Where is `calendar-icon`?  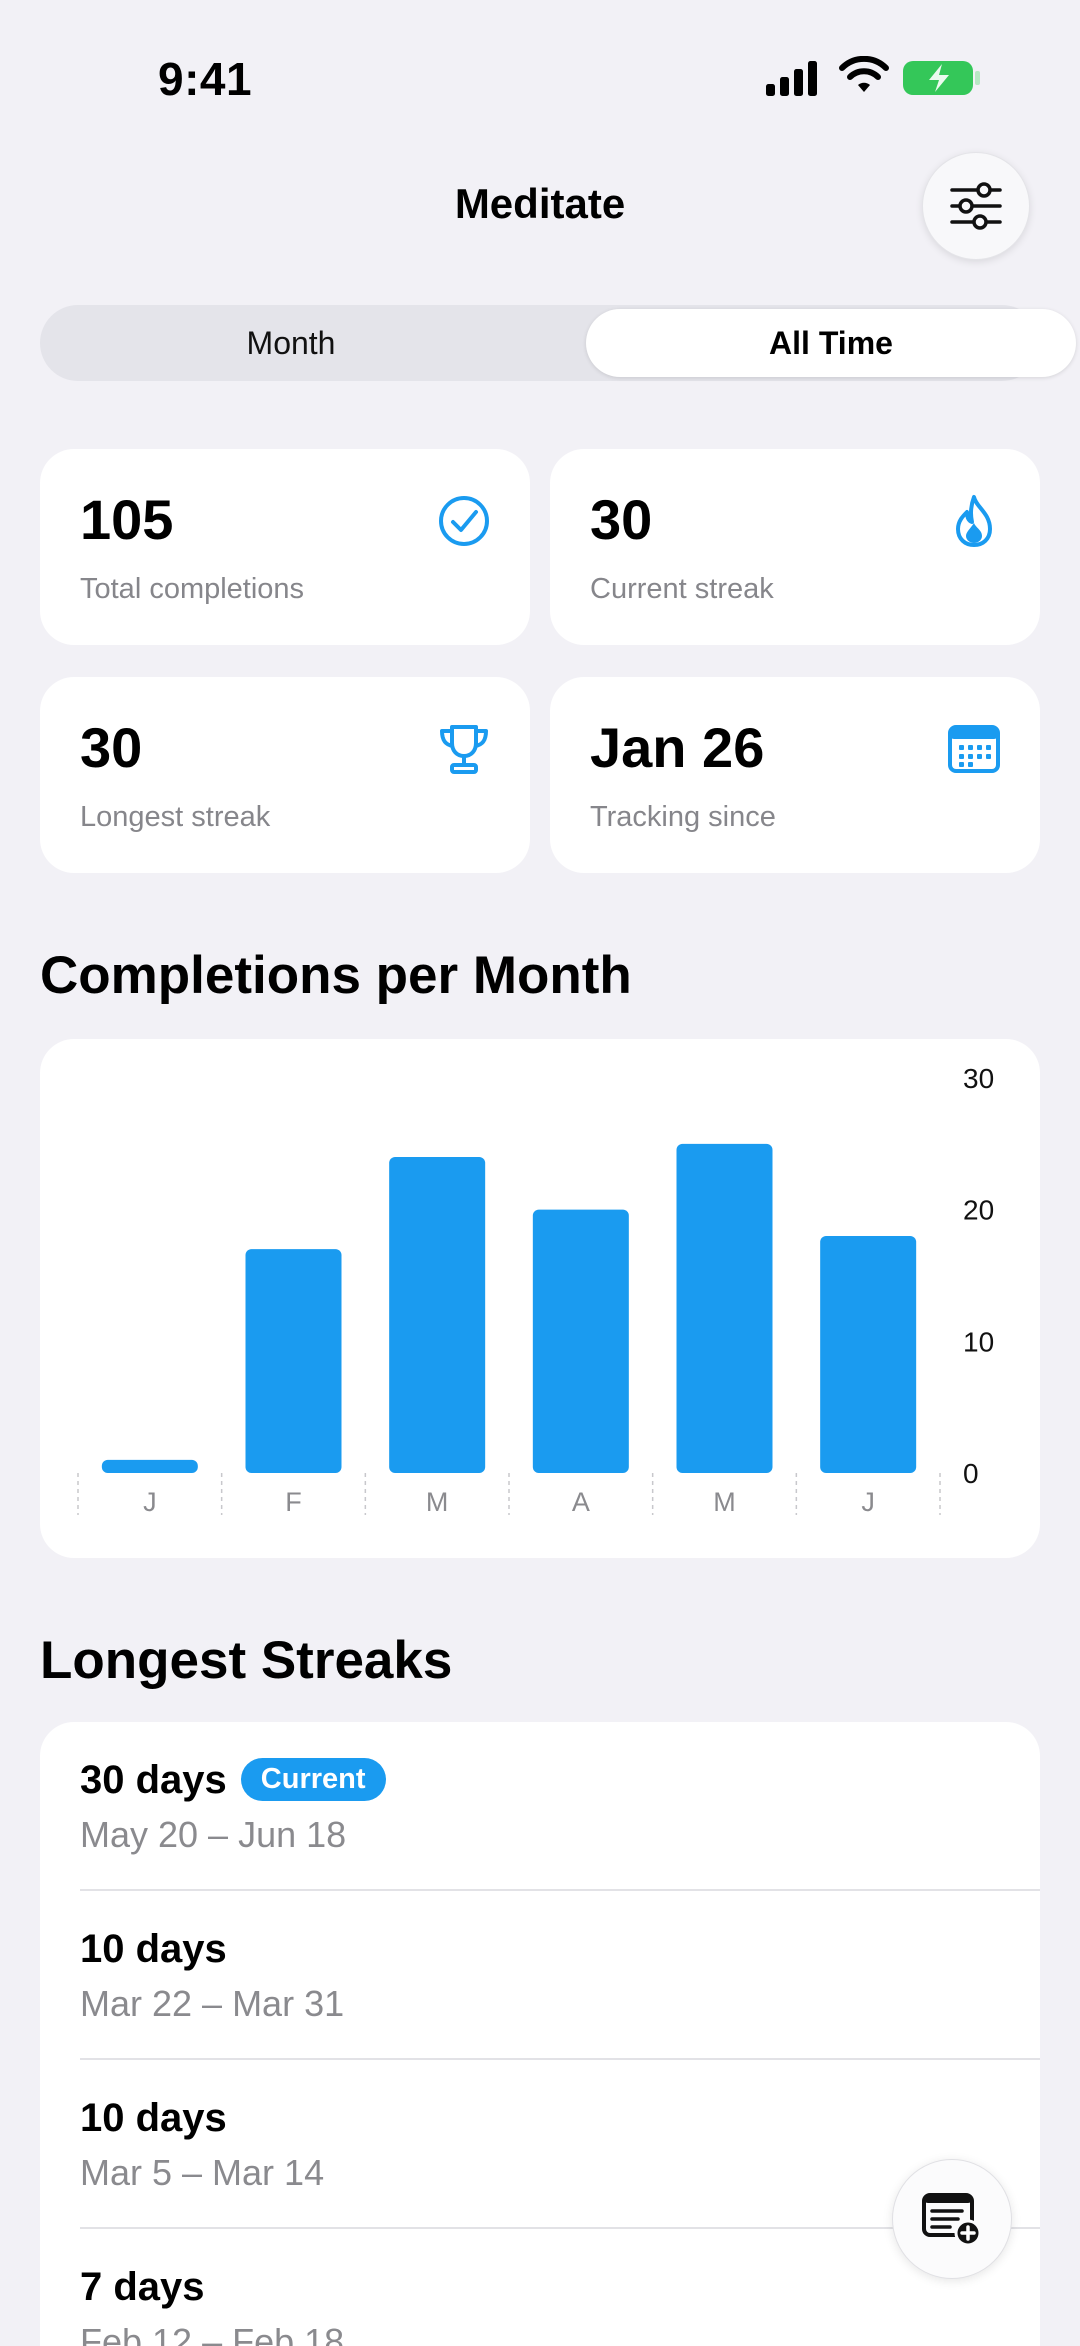
calendar-icon is located at coordinates (974, 749).